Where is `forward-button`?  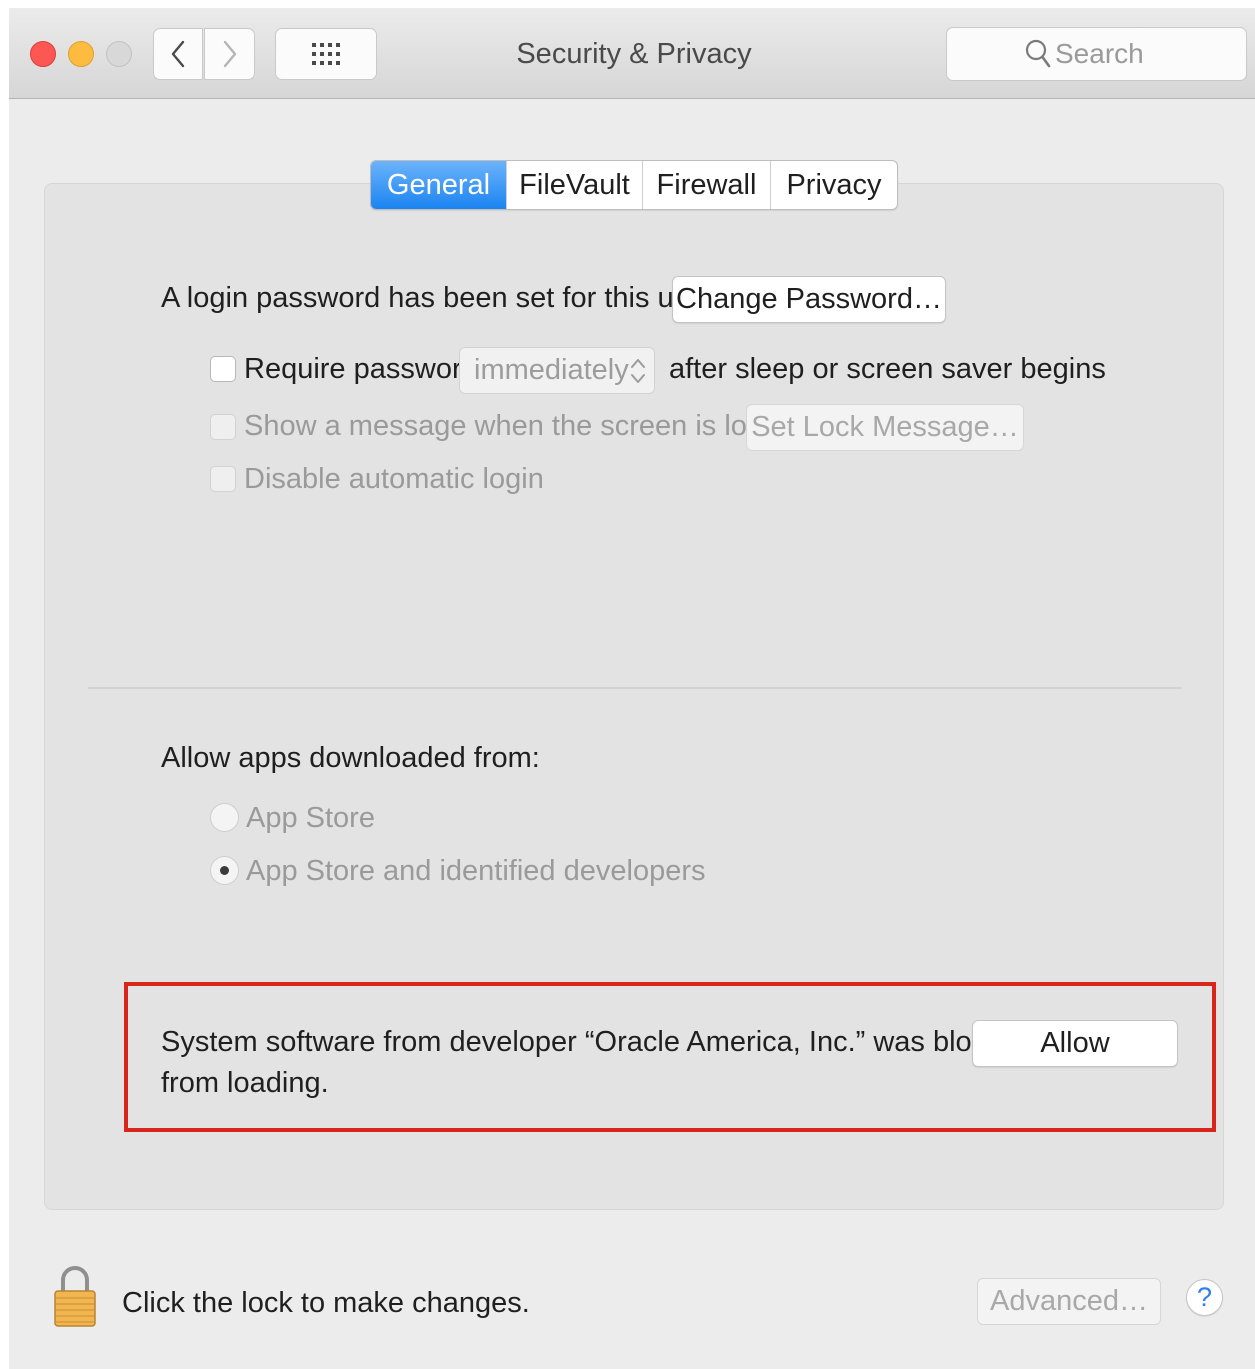
forward-button is located at coordinates (229, 54).